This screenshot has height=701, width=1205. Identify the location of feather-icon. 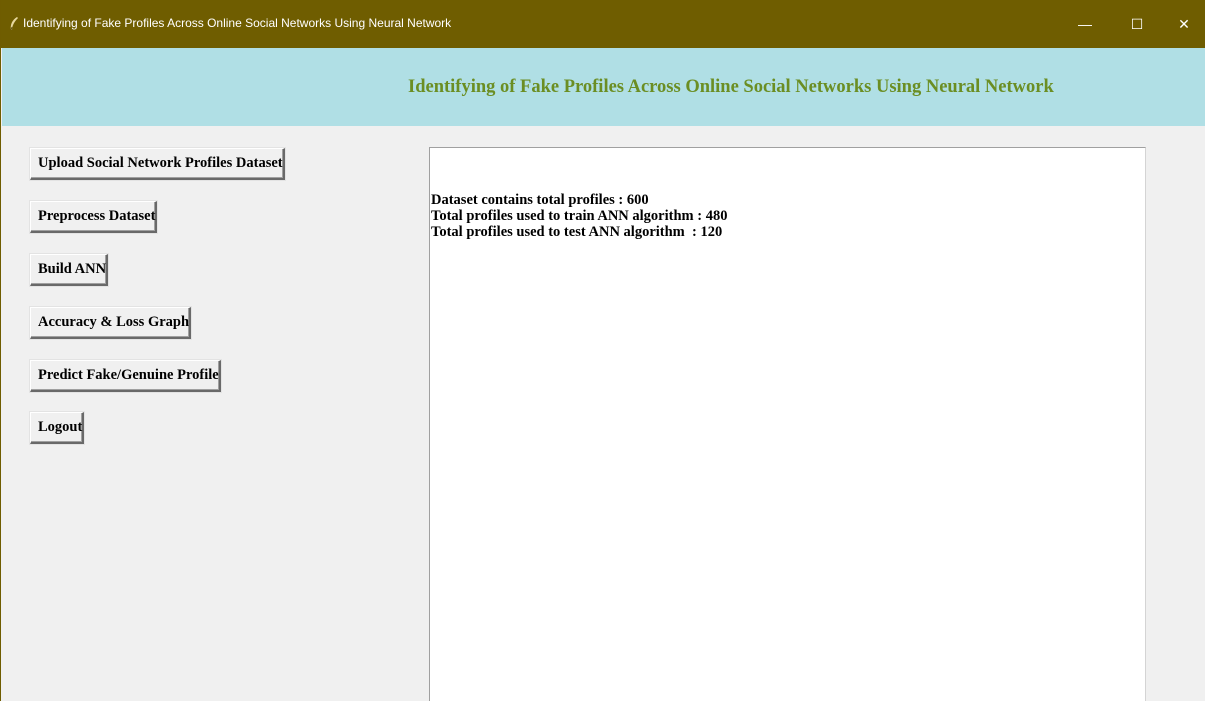
(14, 24).